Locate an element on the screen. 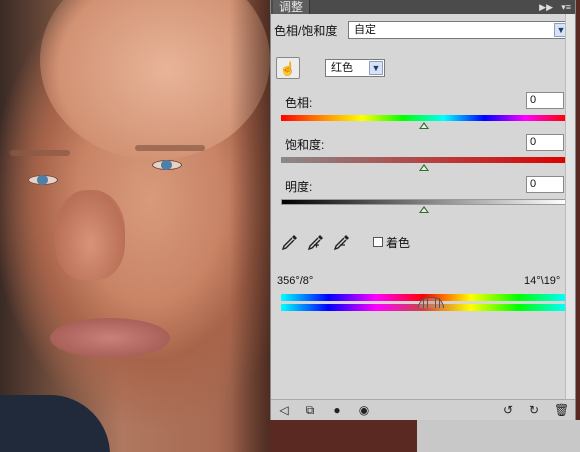 The height and width of the screenshot is (452, 580). eyedropper-icon is located at coordinates (290, 242).